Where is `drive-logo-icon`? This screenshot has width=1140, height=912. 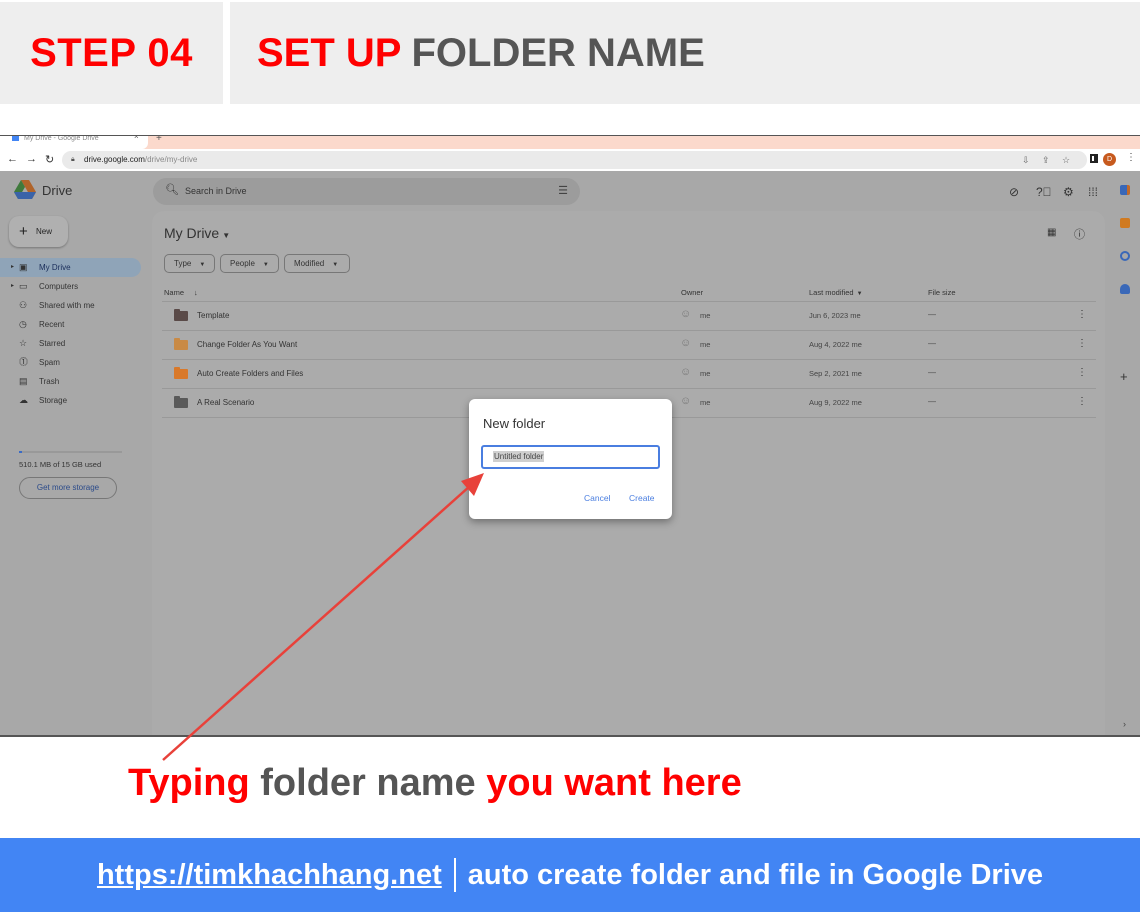
drive-logo-icon is located at coordinates (25, 189).